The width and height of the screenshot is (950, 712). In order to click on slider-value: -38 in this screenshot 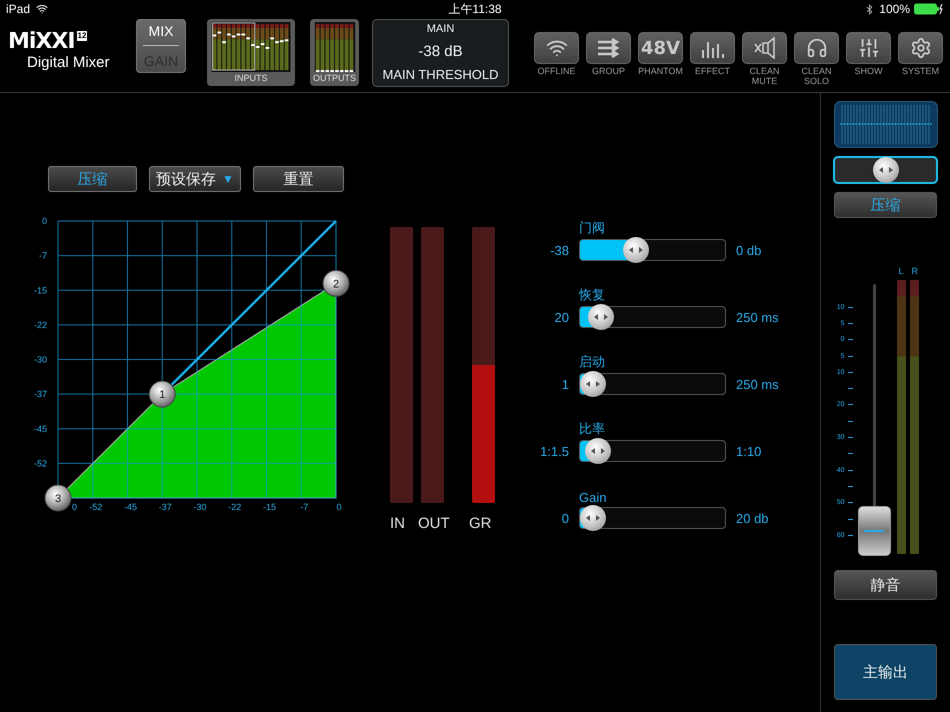, I will do `click(559, 250)`.